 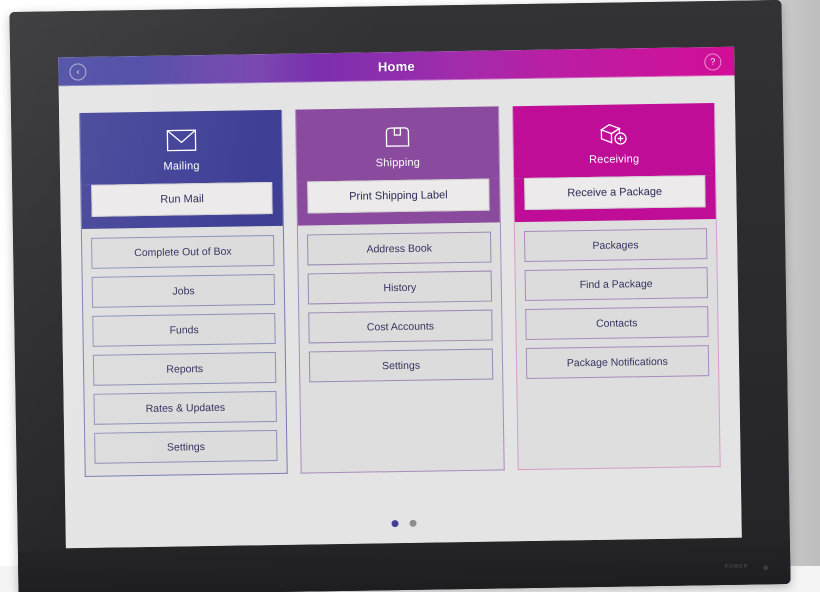 What do you see at coordinates (614, 133) in the screenshot?
I see `package-add-icon` at bounding box center [614, 133].